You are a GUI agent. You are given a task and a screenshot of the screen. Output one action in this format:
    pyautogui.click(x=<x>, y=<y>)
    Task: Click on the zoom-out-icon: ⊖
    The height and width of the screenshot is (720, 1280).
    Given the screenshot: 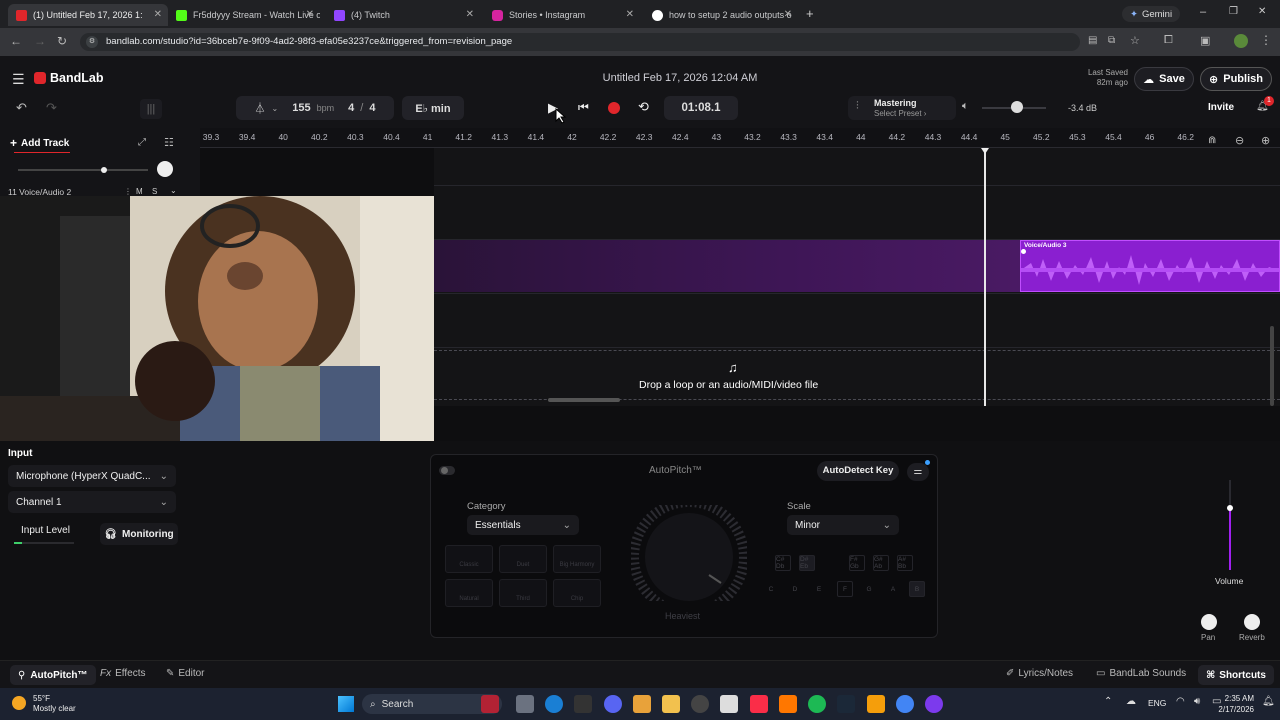 What is the action you would take?
    pyautogui.click(x=1239, y=140)
    